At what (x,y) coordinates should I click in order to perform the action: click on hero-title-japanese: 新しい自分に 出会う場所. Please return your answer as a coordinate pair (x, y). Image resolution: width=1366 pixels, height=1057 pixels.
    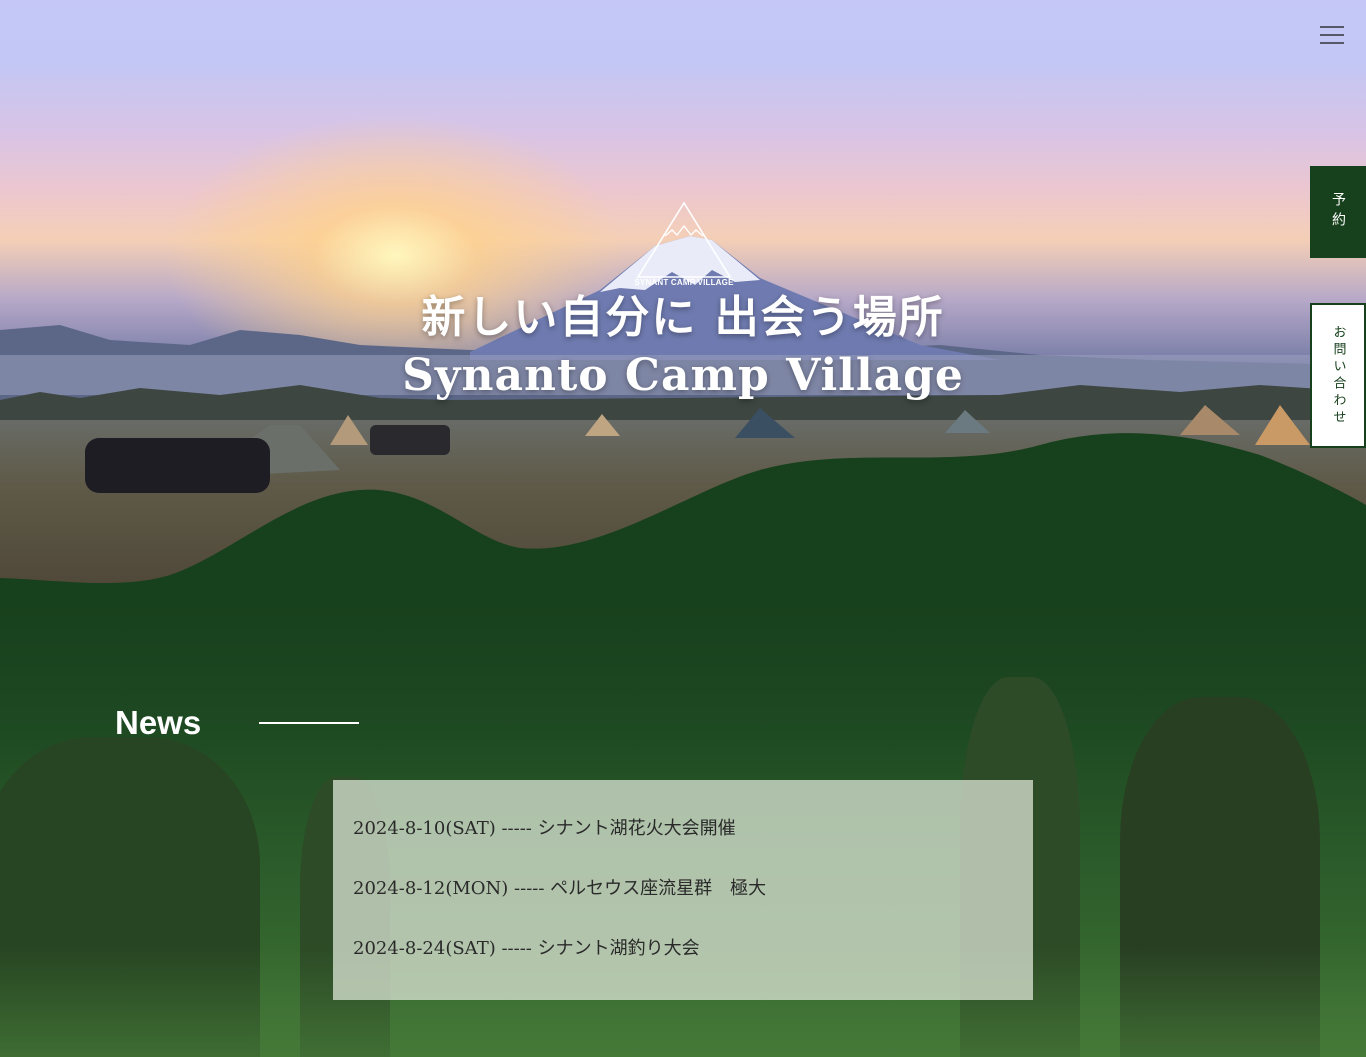
    Looking at the image, I should click on (683, 317).